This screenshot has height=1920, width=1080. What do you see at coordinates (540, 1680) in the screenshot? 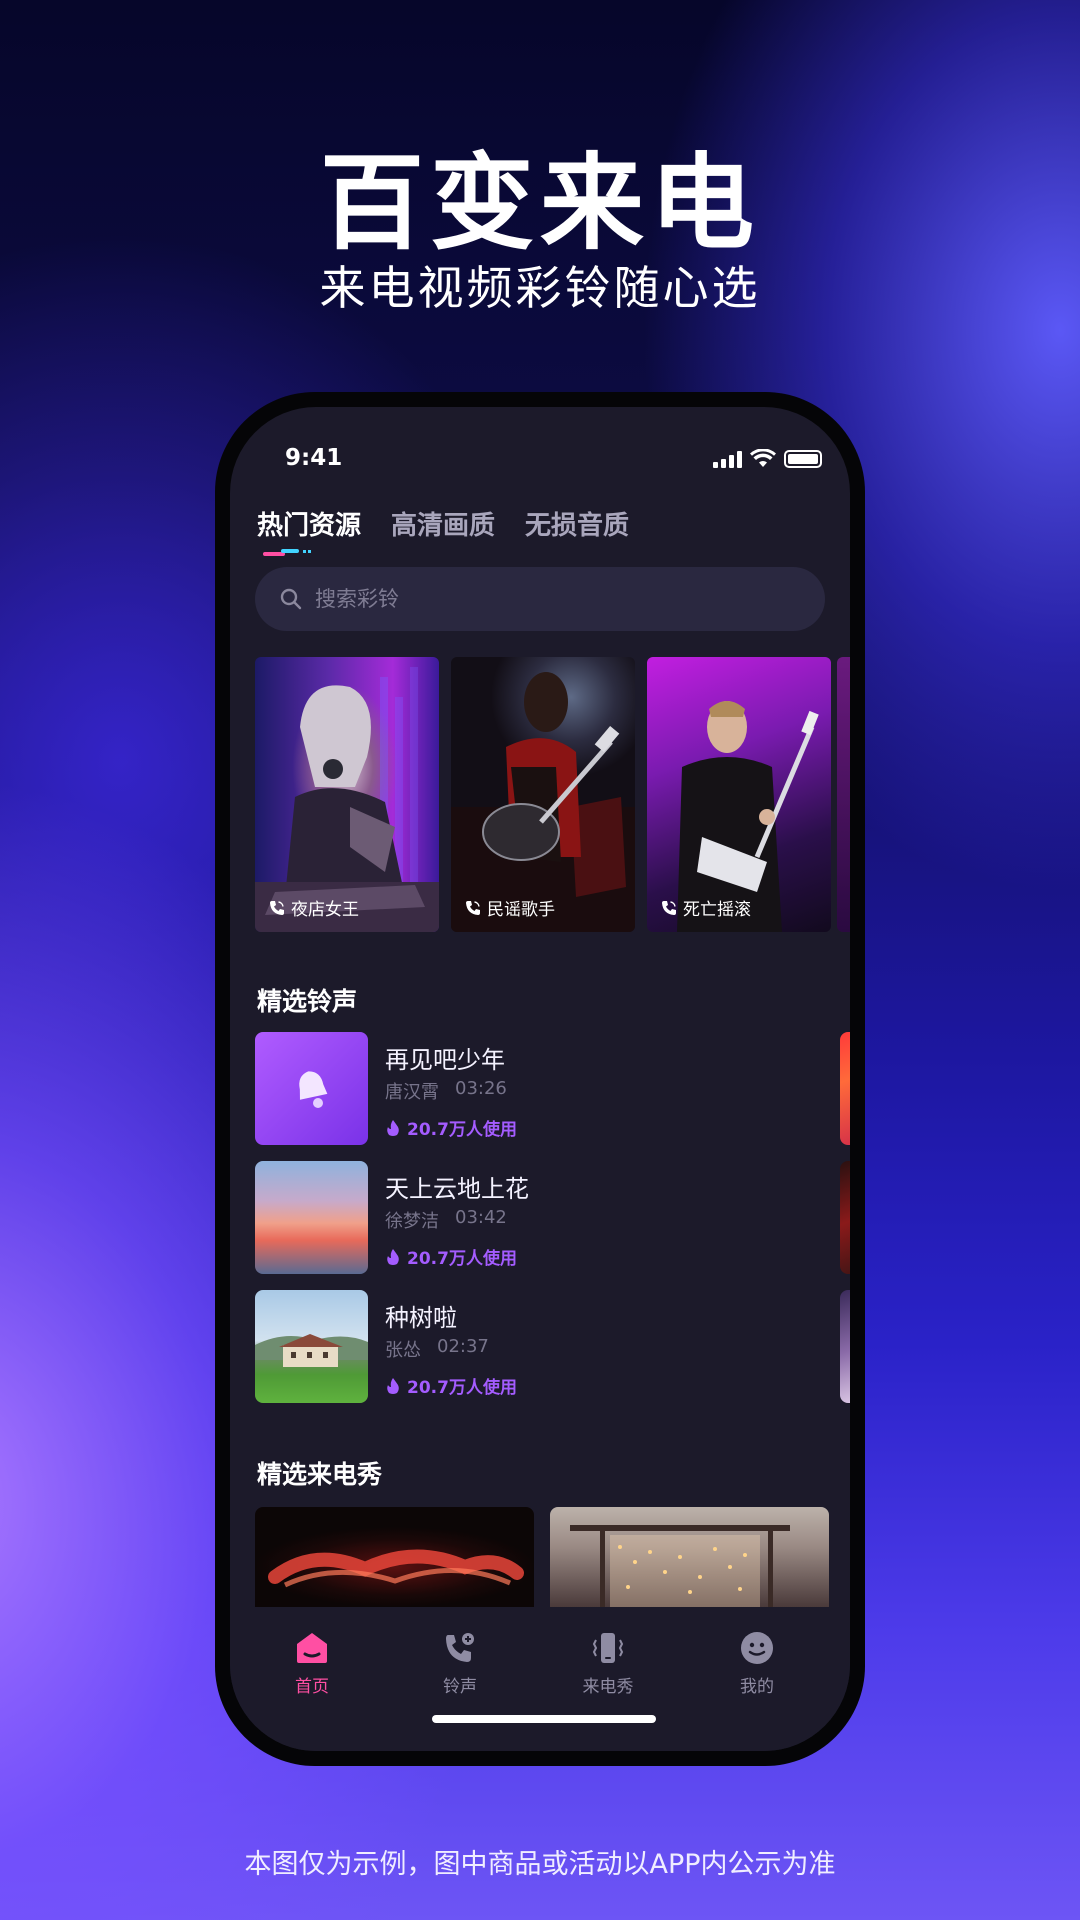
I see `bottom-nav: 首页 铃声 来电秀 我的` at bounding box center [540, 1680].